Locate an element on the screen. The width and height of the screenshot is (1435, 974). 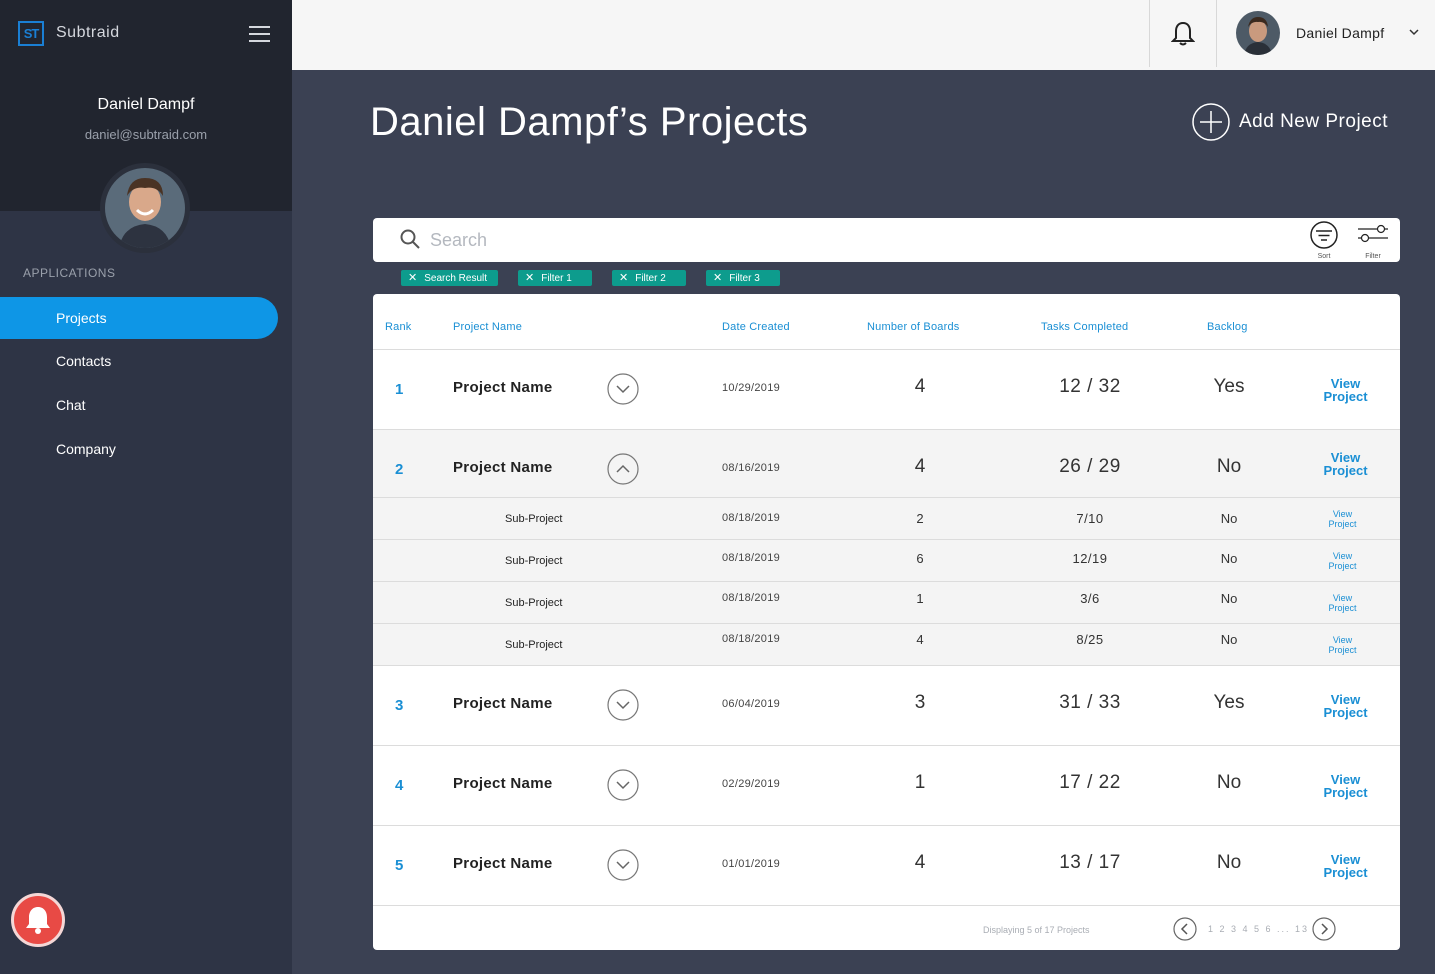
add-new-project-label: Add New Project is located at coordinates (1314, 121).